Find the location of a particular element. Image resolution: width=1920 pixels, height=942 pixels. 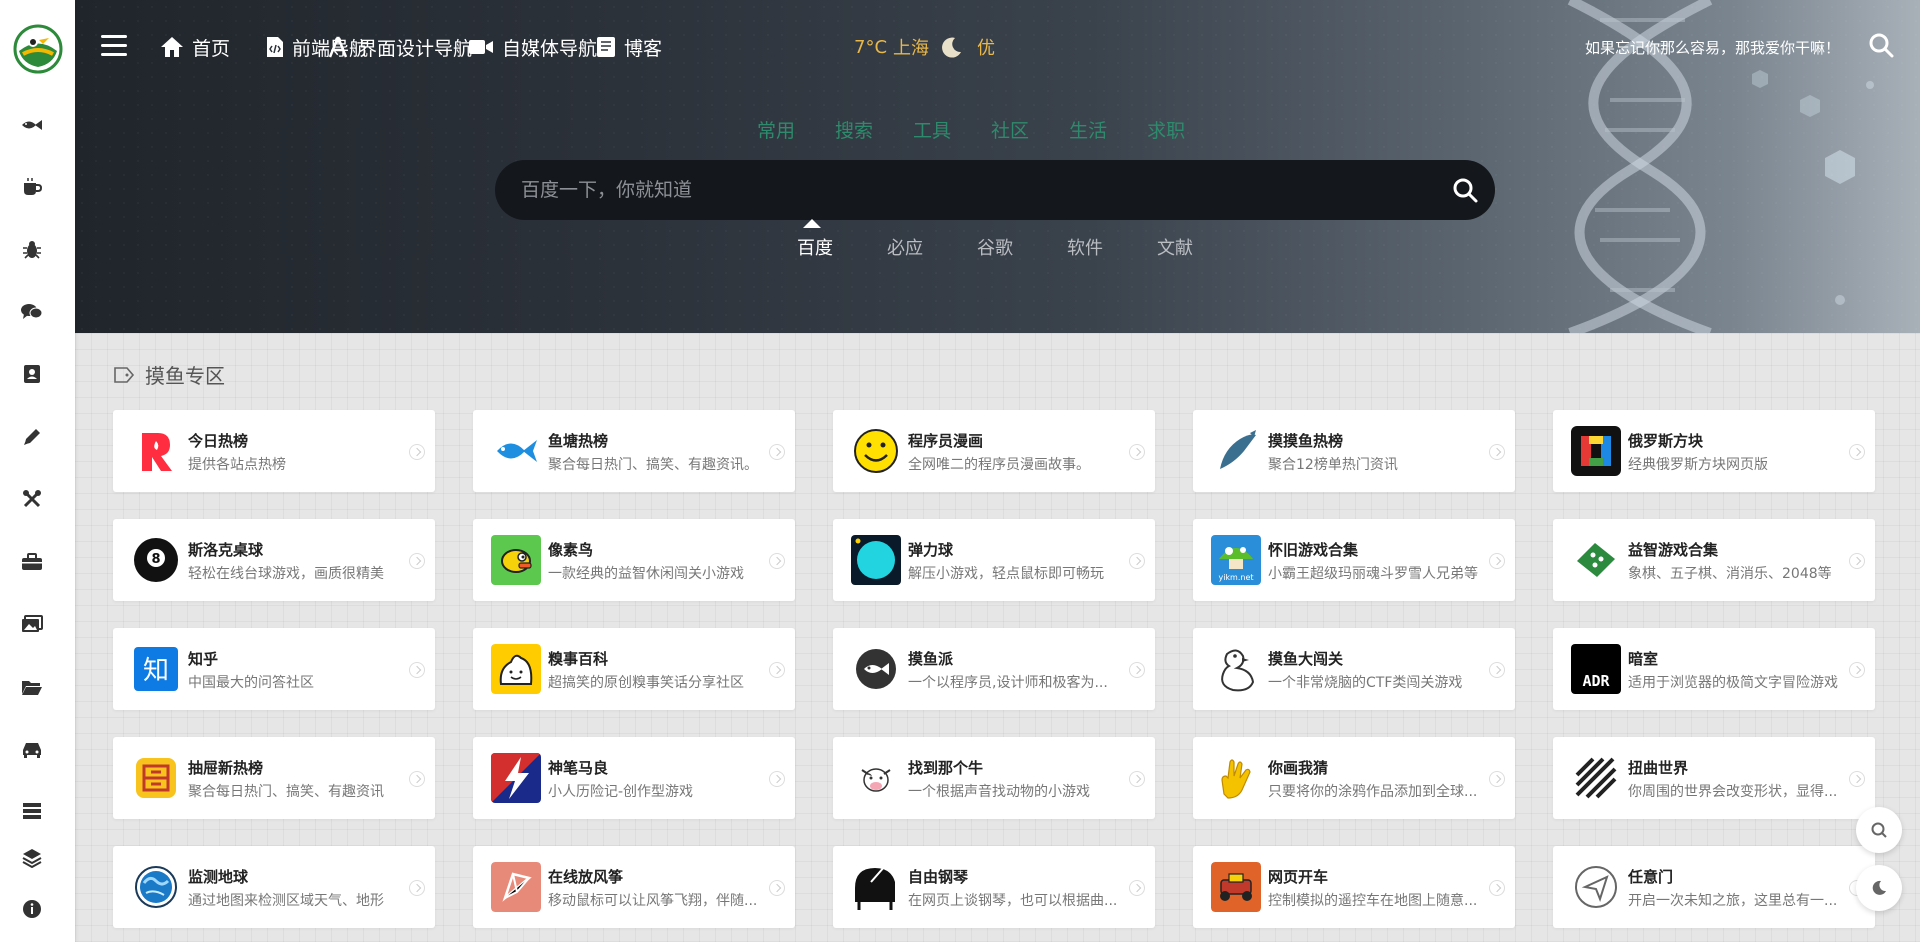

engine-pointer is located at coordinates (812, 223).